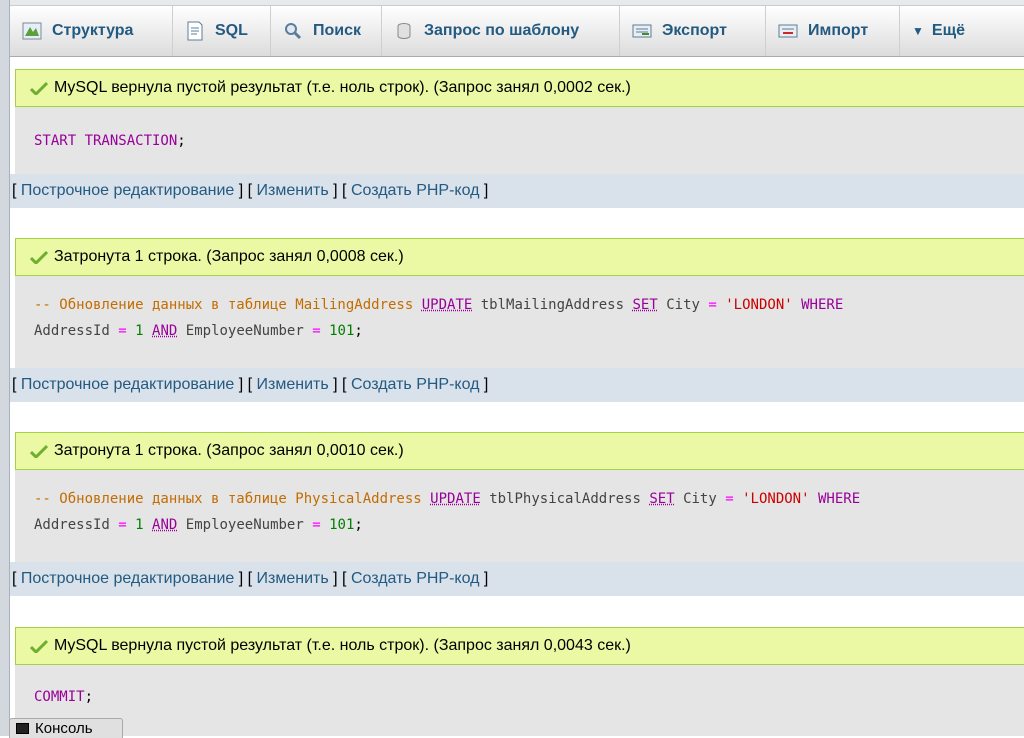 This screenshot has width=1024, height=738. I want to click on tab-query: Запрос по шаблону, so click(501, 31).